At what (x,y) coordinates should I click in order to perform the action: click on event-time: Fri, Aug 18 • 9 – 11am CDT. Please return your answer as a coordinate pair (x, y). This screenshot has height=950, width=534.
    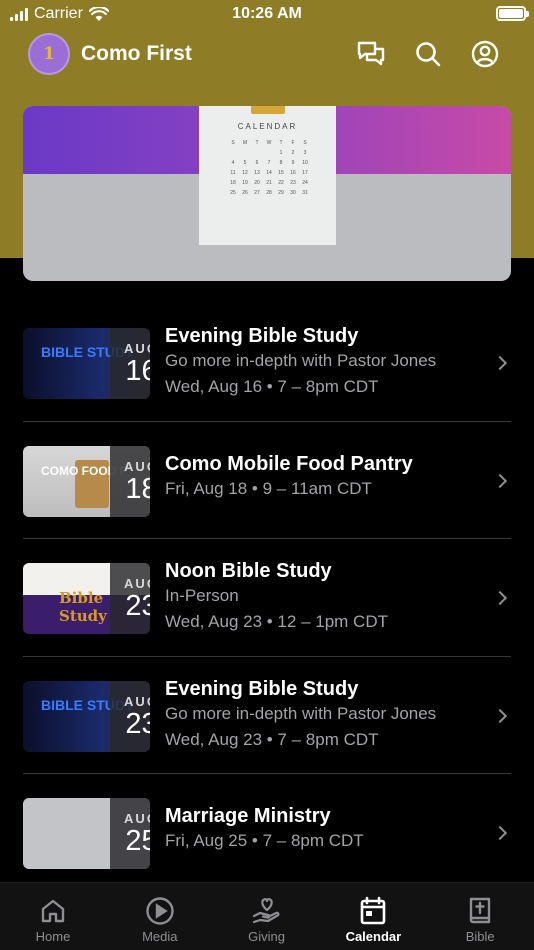
    Looking at the image, I should click on (268, 488).